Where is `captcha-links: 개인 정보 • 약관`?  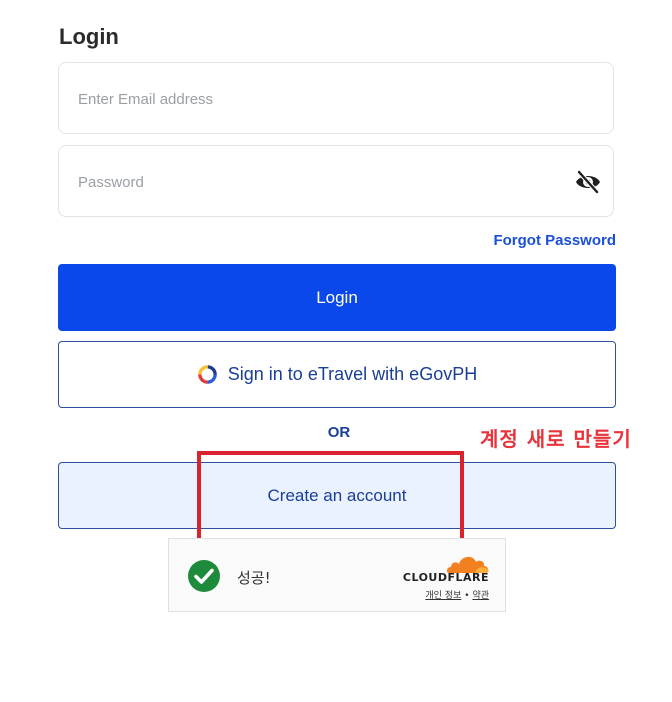 captcha-links: 개인 정보 • 약관 is located at coordinates (457, 594).